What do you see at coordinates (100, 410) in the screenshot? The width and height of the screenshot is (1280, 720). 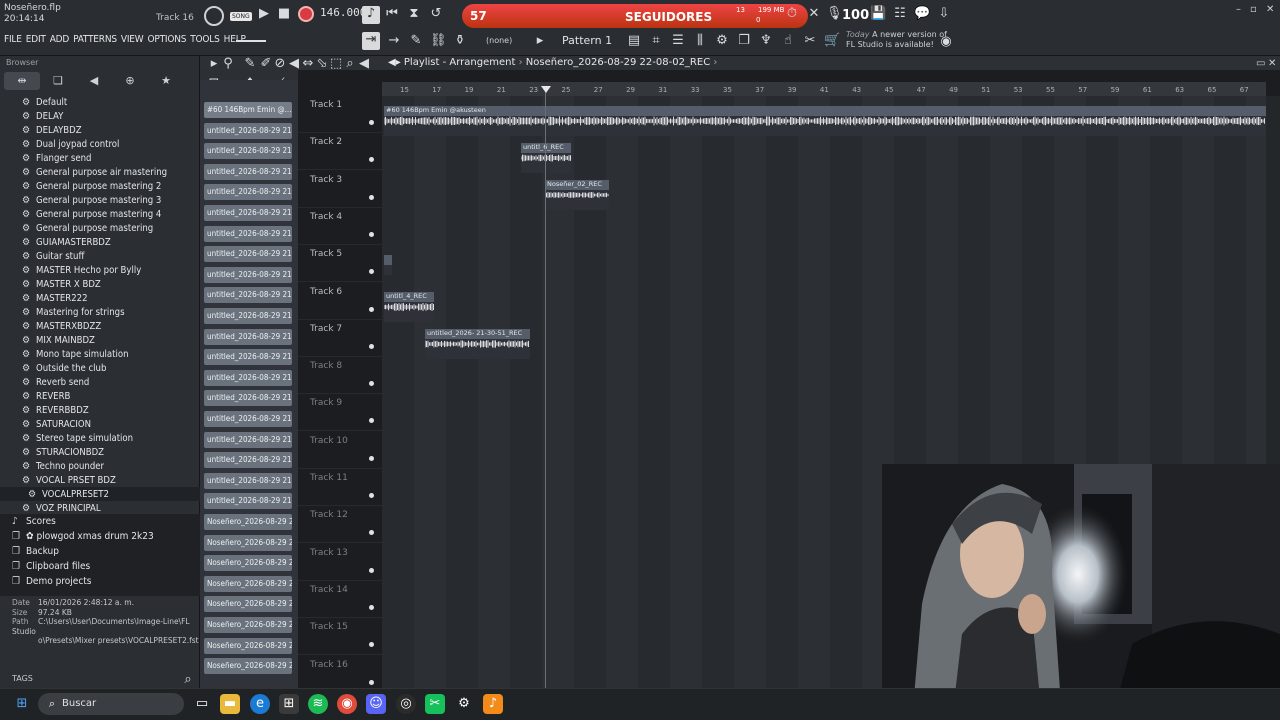 I see `preset-item: ⚙ REVERBBDZ` at bounding box center [100, 410].